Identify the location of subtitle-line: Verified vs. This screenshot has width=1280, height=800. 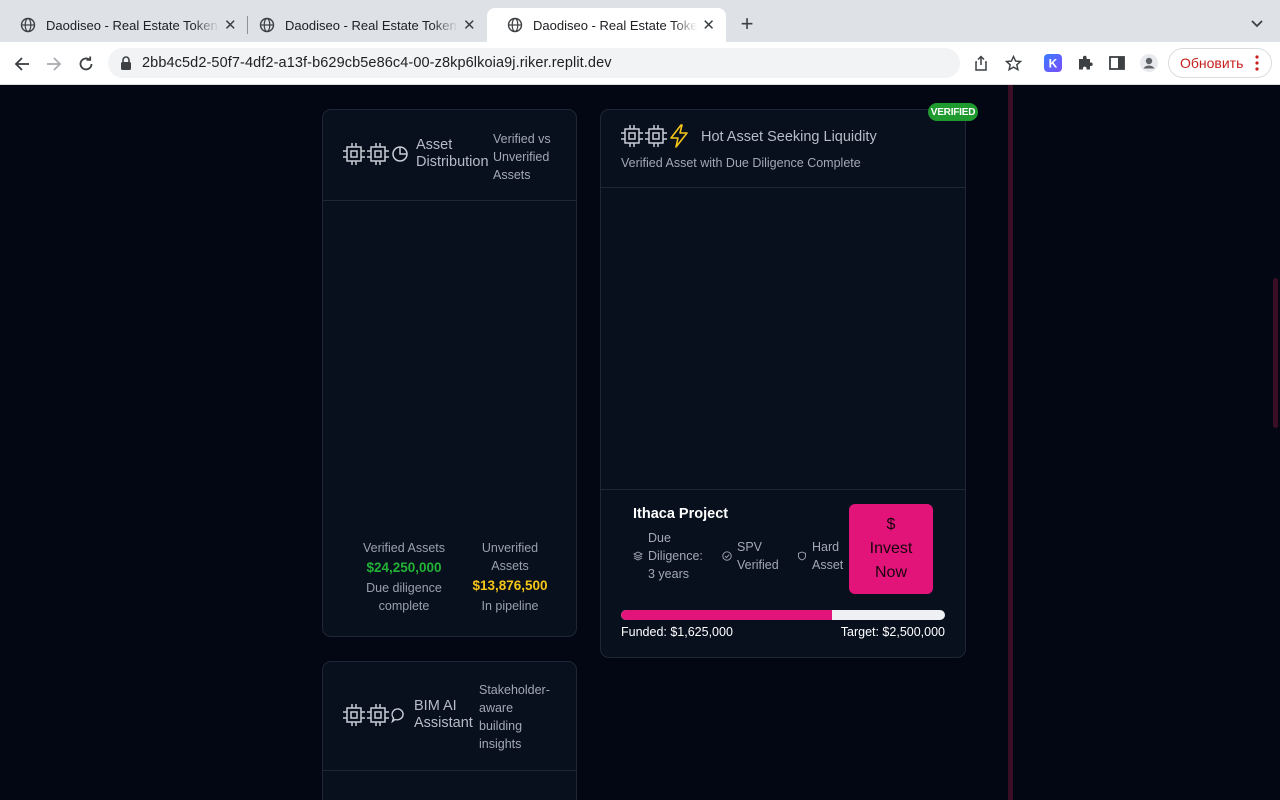
(522, 139).